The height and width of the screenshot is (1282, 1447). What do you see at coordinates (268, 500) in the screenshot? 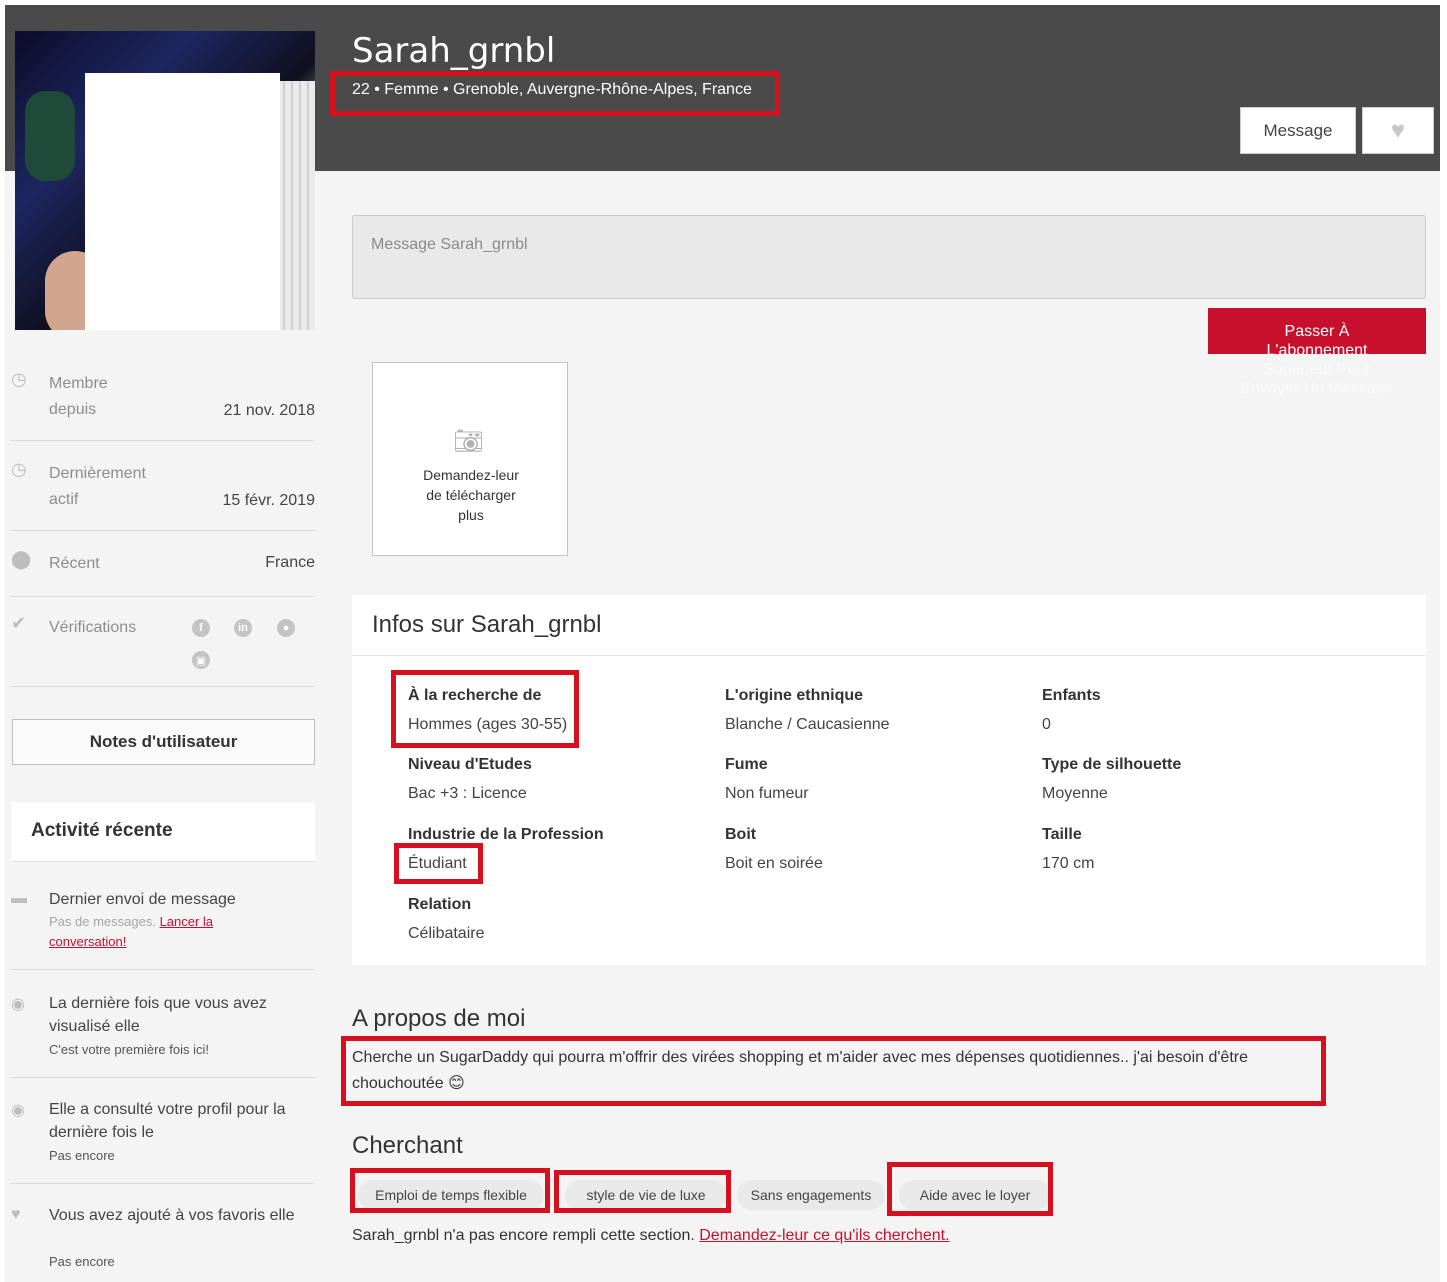
I see `last-active-value: 15 févr. 2019` at bounding box center [268, 500].